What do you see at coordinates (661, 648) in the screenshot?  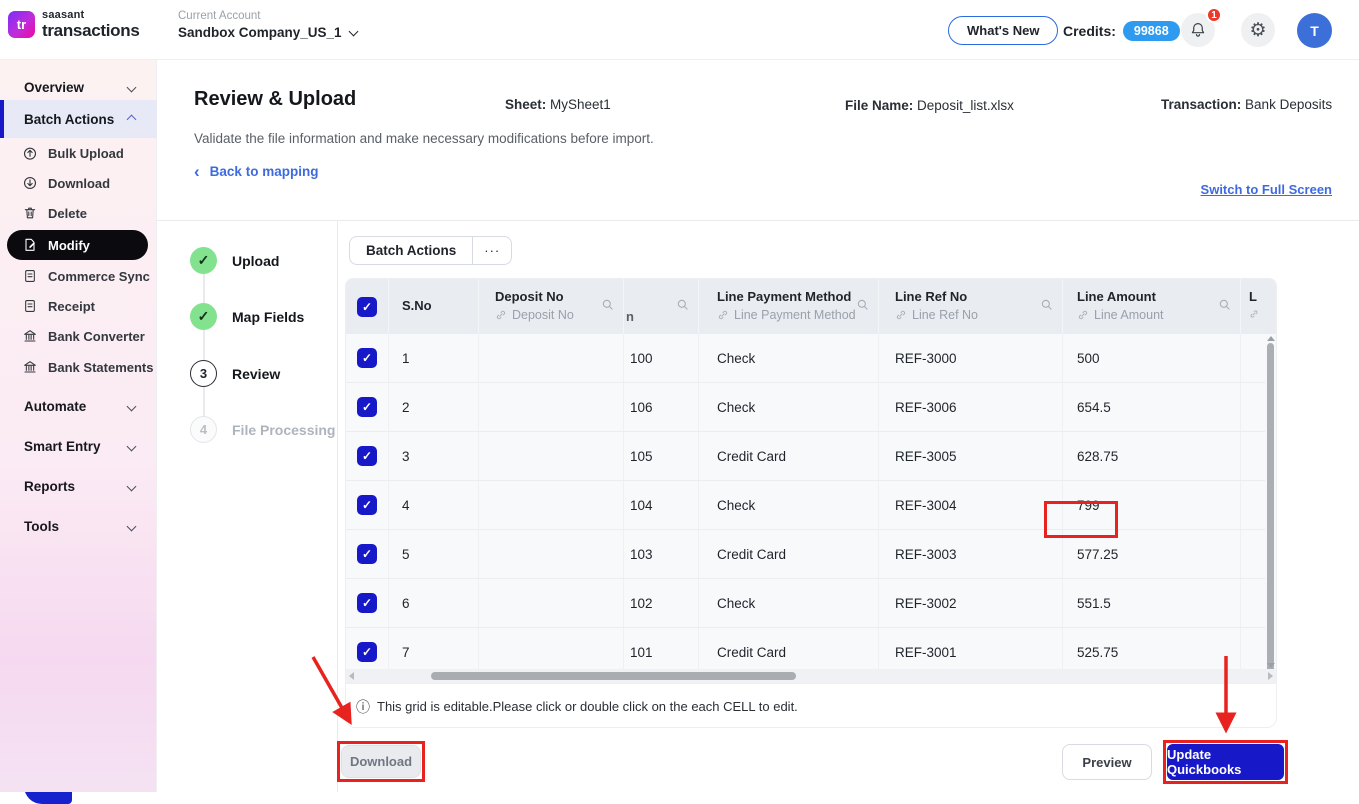 I see `cell-clipped: 101` at bounding box center [661, 648].